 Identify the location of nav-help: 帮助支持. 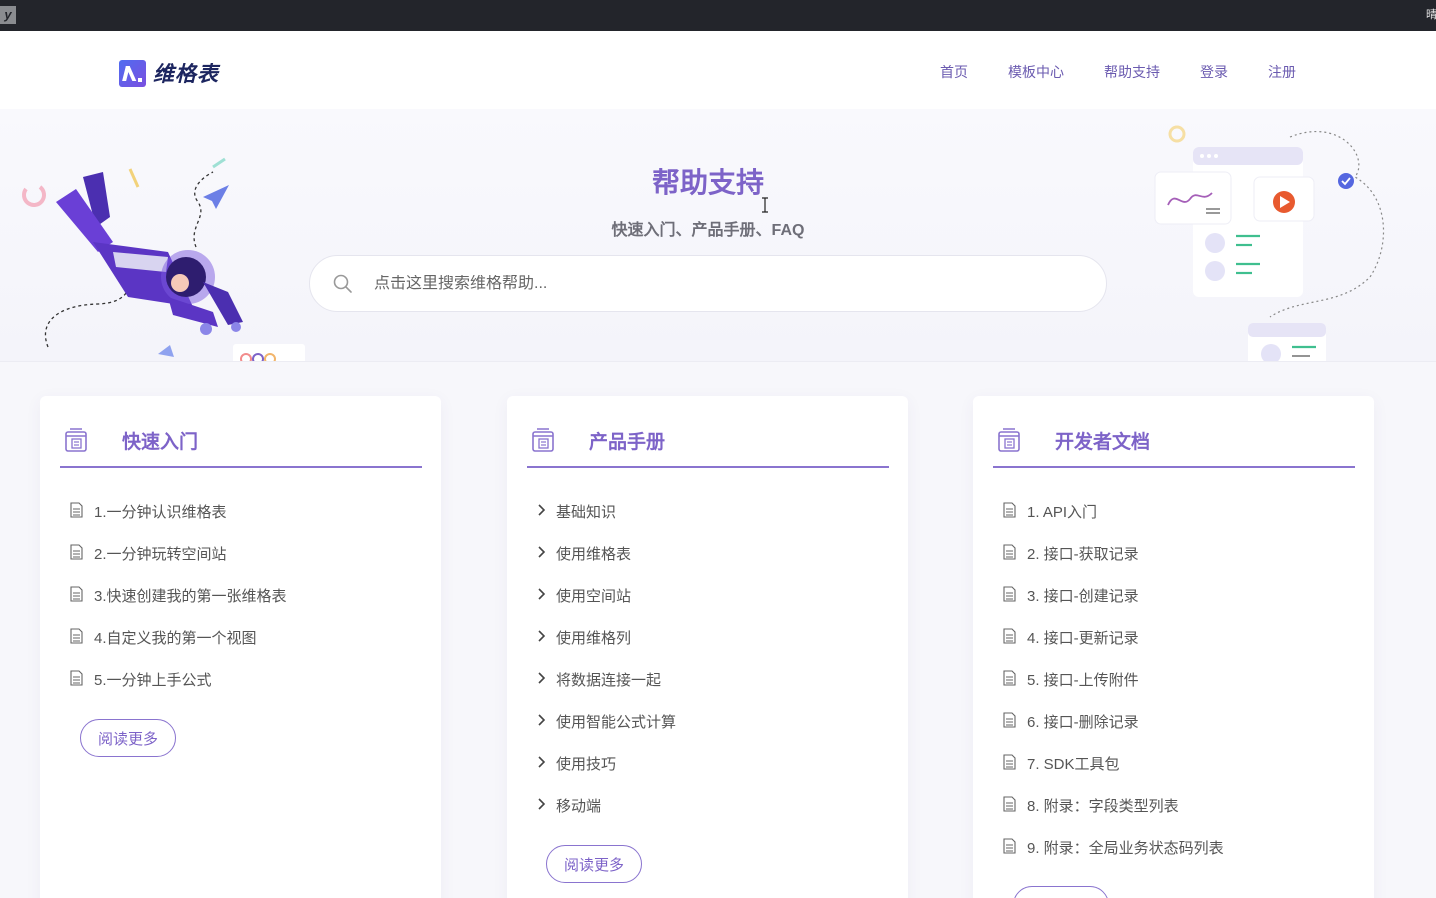
(1132, 72).